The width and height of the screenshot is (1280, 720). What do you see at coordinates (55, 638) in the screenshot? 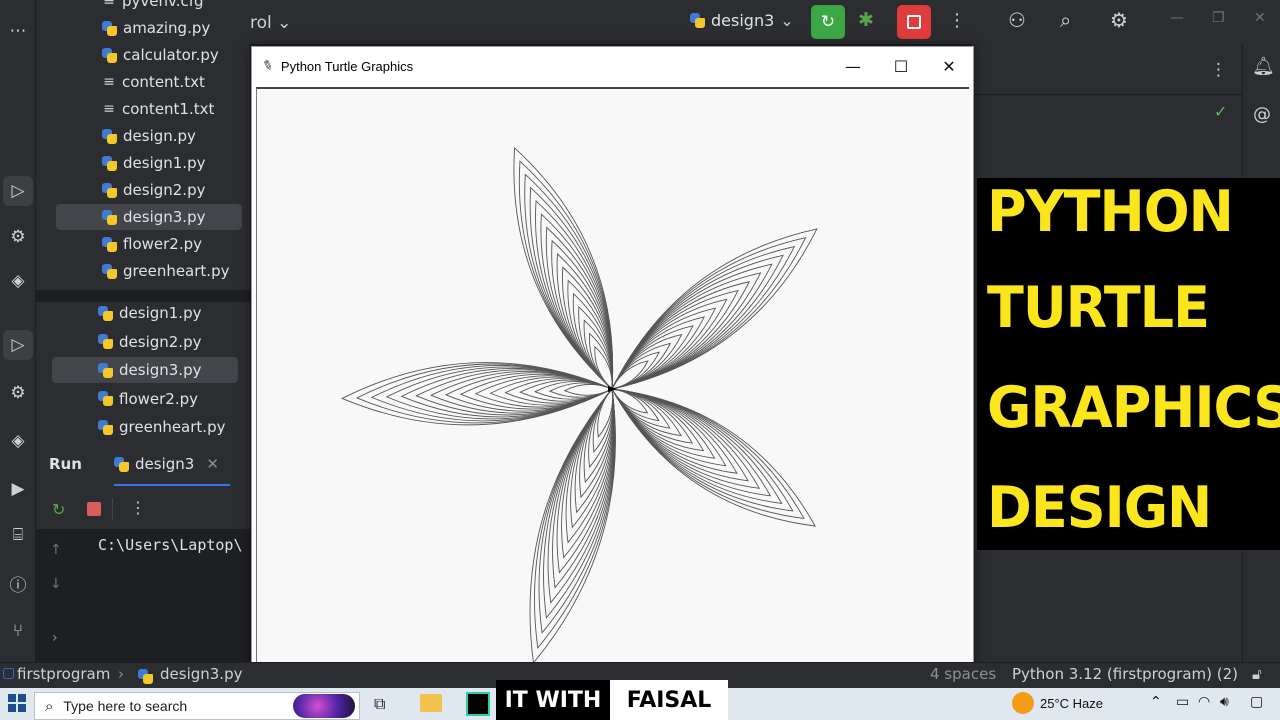
I see `expand-icon: ›` at bounding box center [55, 638].